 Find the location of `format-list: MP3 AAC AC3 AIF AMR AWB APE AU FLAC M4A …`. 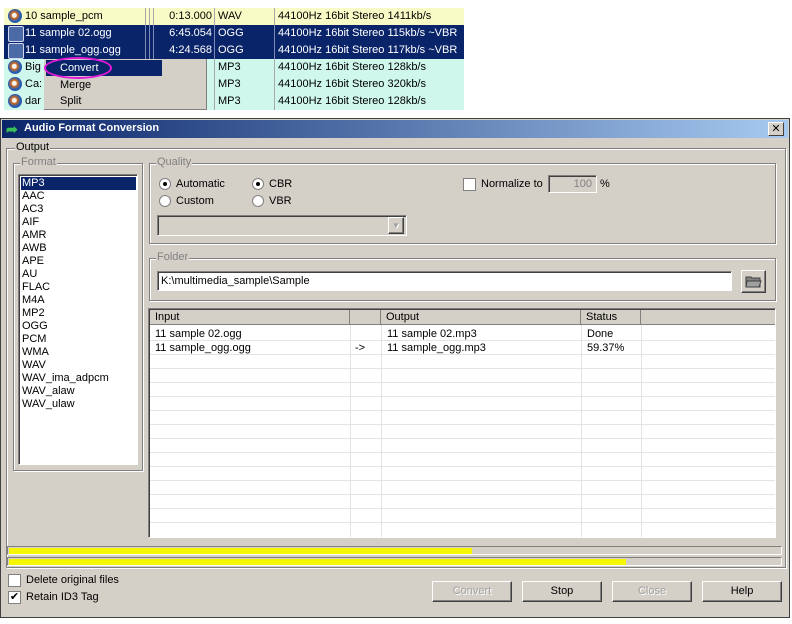

format-list: MP3 AAC AC3 AIF AMR AWB APE AU FLAC M4A … is located at coordinates (78, 319).